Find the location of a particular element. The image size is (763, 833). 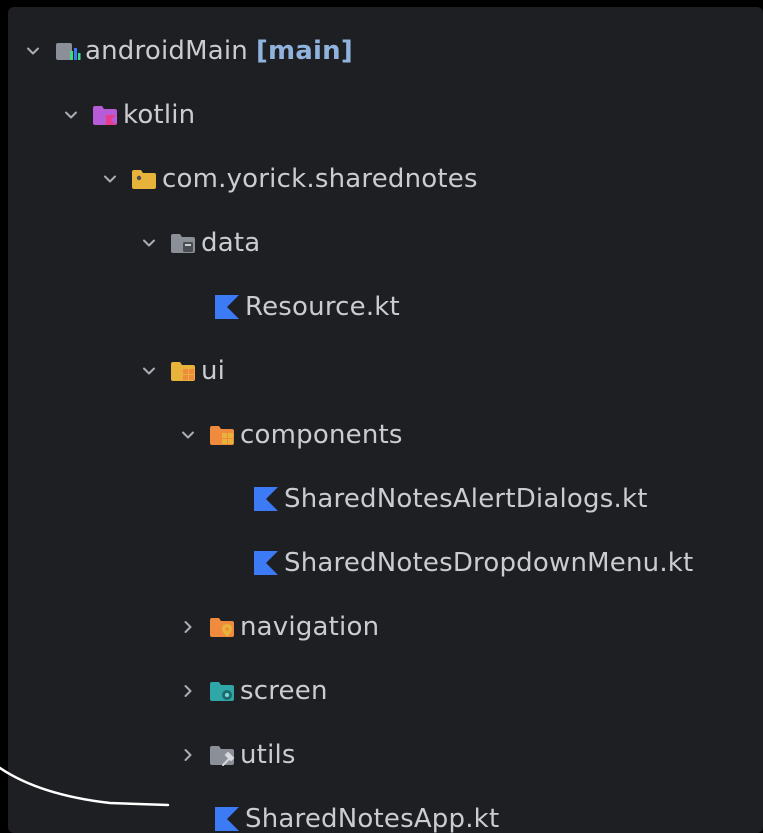

tree-row-screen: screen is located at coordinates (385, 691).